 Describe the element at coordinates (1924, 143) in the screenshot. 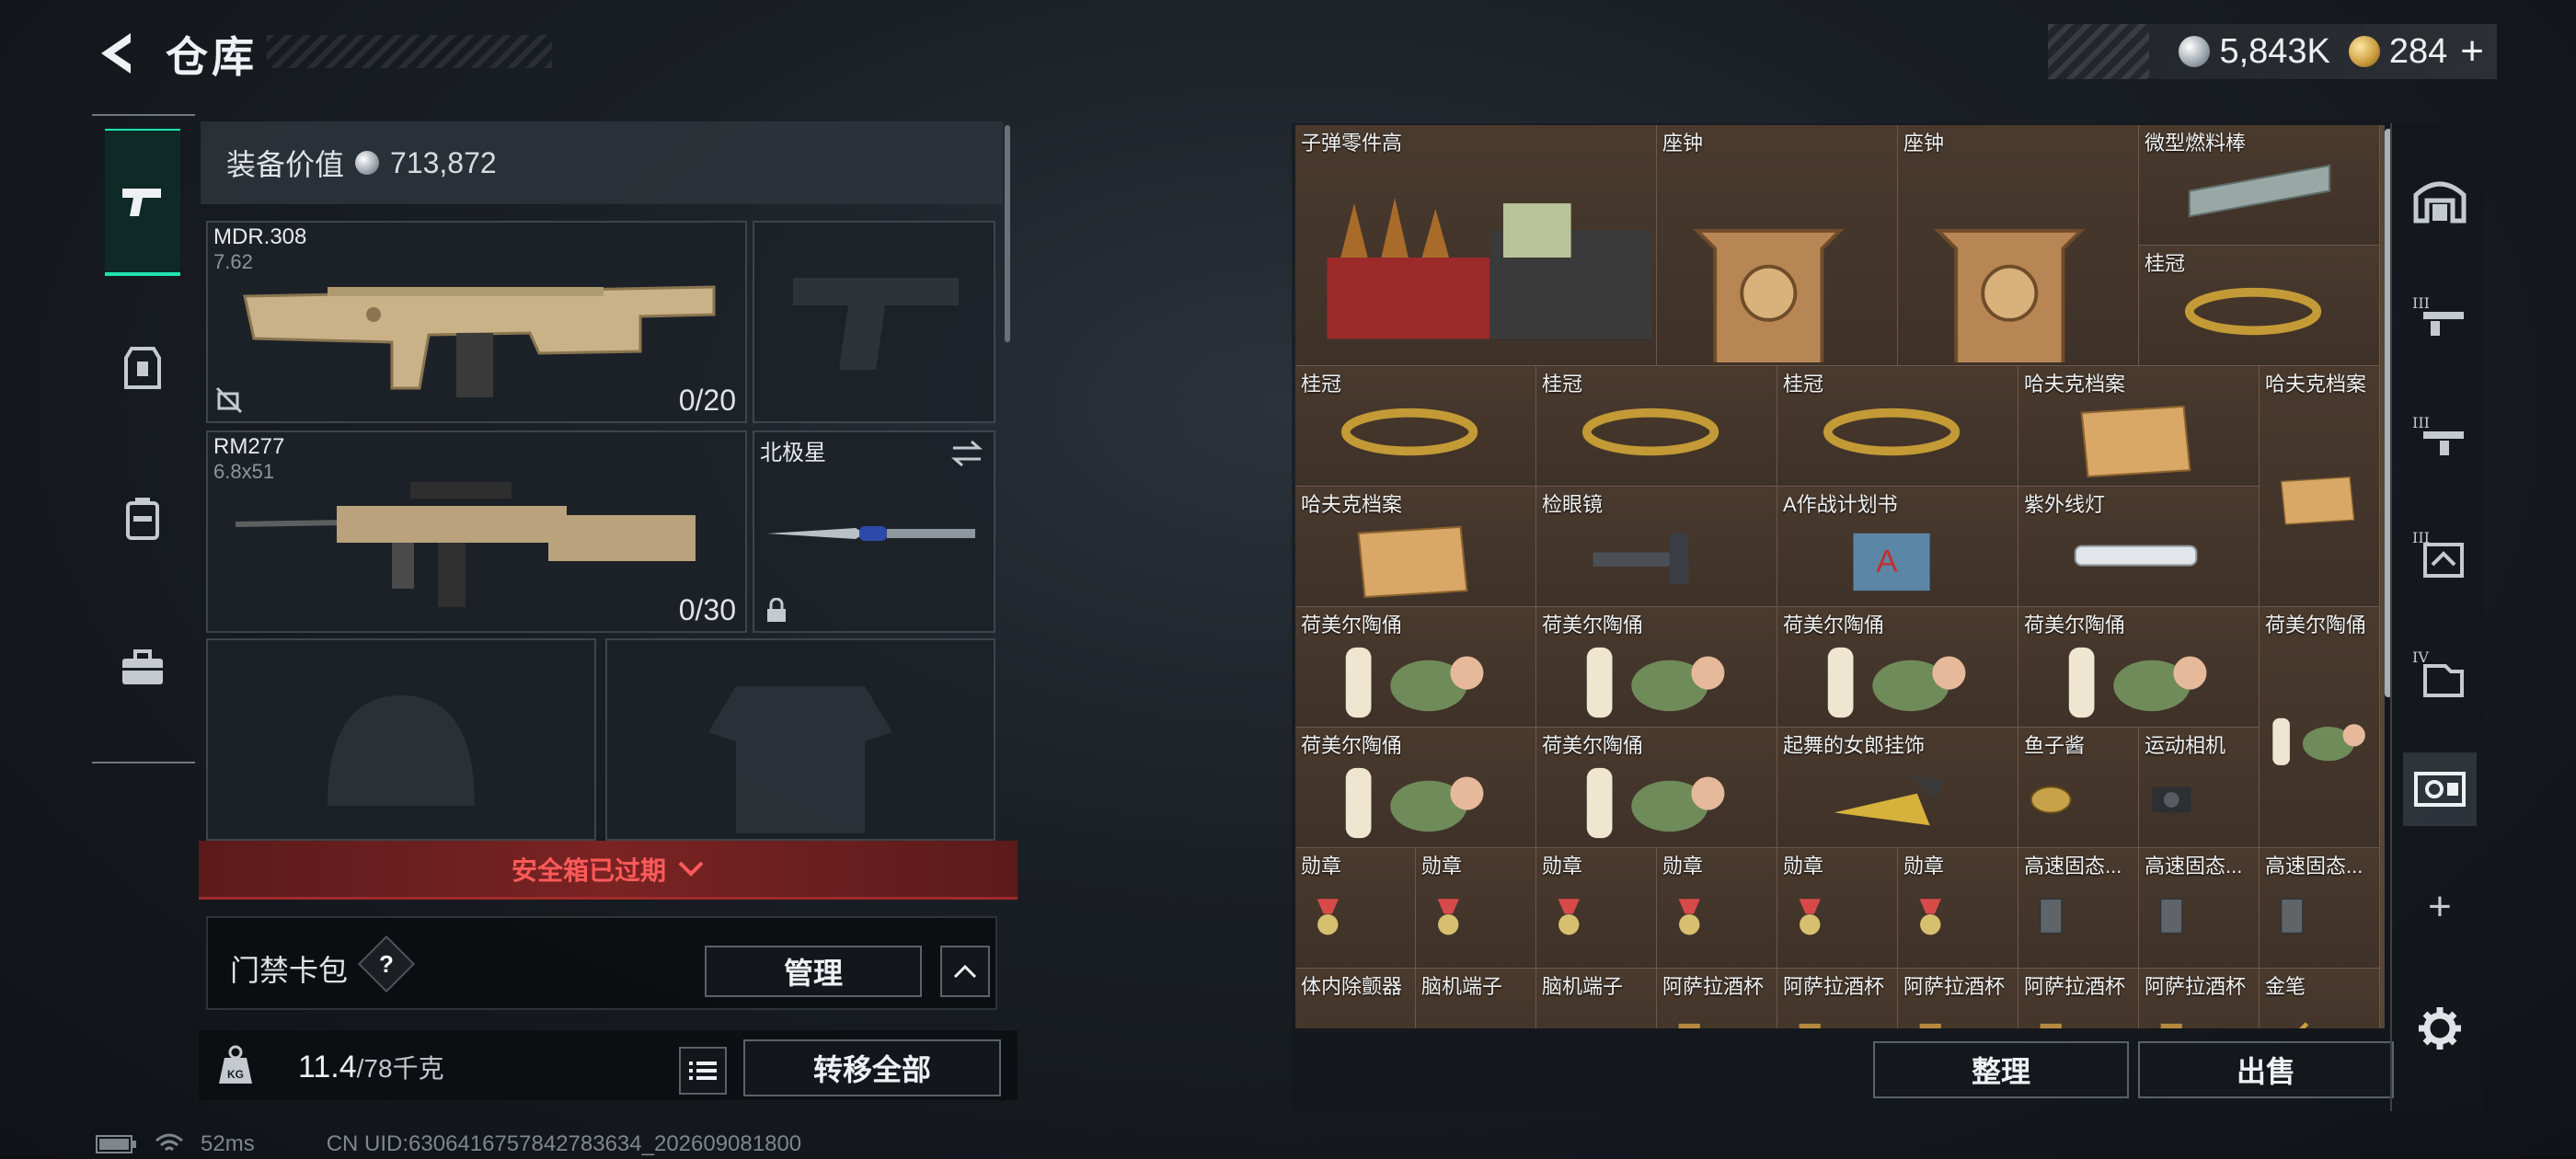

I see `stash-item-label: 座钟` at that location.